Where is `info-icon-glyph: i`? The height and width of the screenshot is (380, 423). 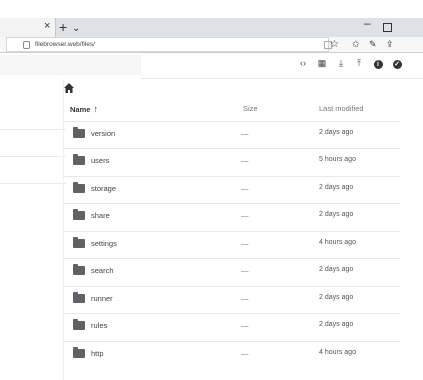
info-icon-glyph: i is located at coordinates (378, 64).